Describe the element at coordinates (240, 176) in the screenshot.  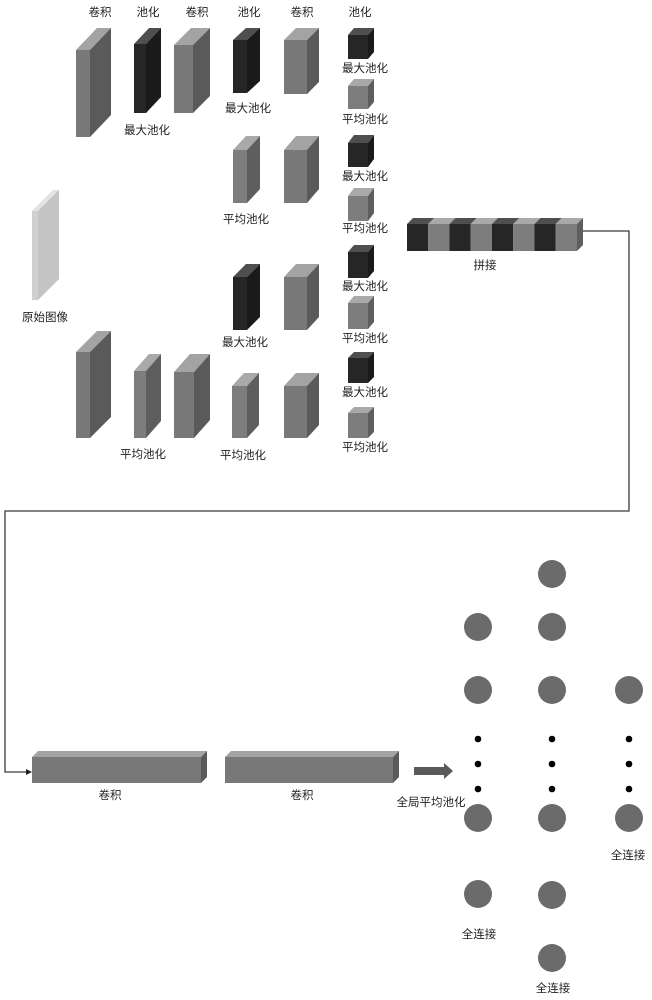
I see `branch2-pool2-block-front` at that location.